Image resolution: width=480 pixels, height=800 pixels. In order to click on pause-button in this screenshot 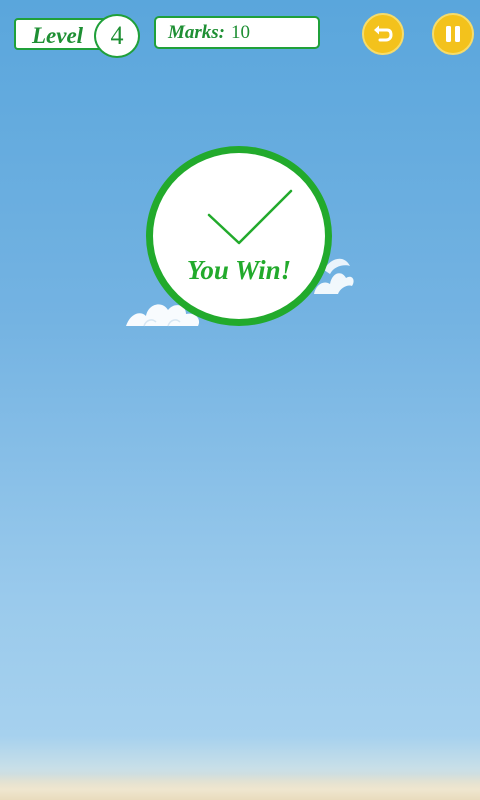, I will do `click(453, 34)`.